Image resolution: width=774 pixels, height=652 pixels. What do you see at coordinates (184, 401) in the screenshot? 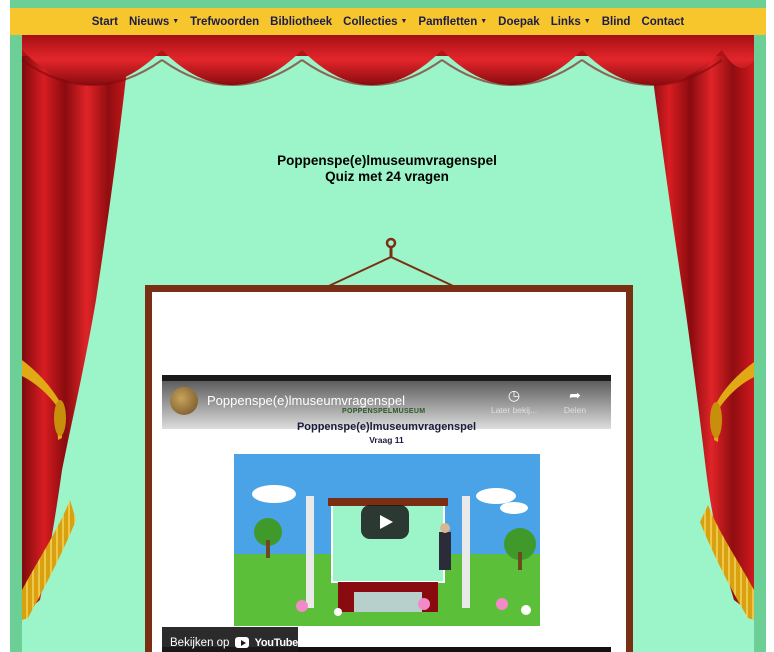
I see `channel-avatar` at bounding box center [184, 401].